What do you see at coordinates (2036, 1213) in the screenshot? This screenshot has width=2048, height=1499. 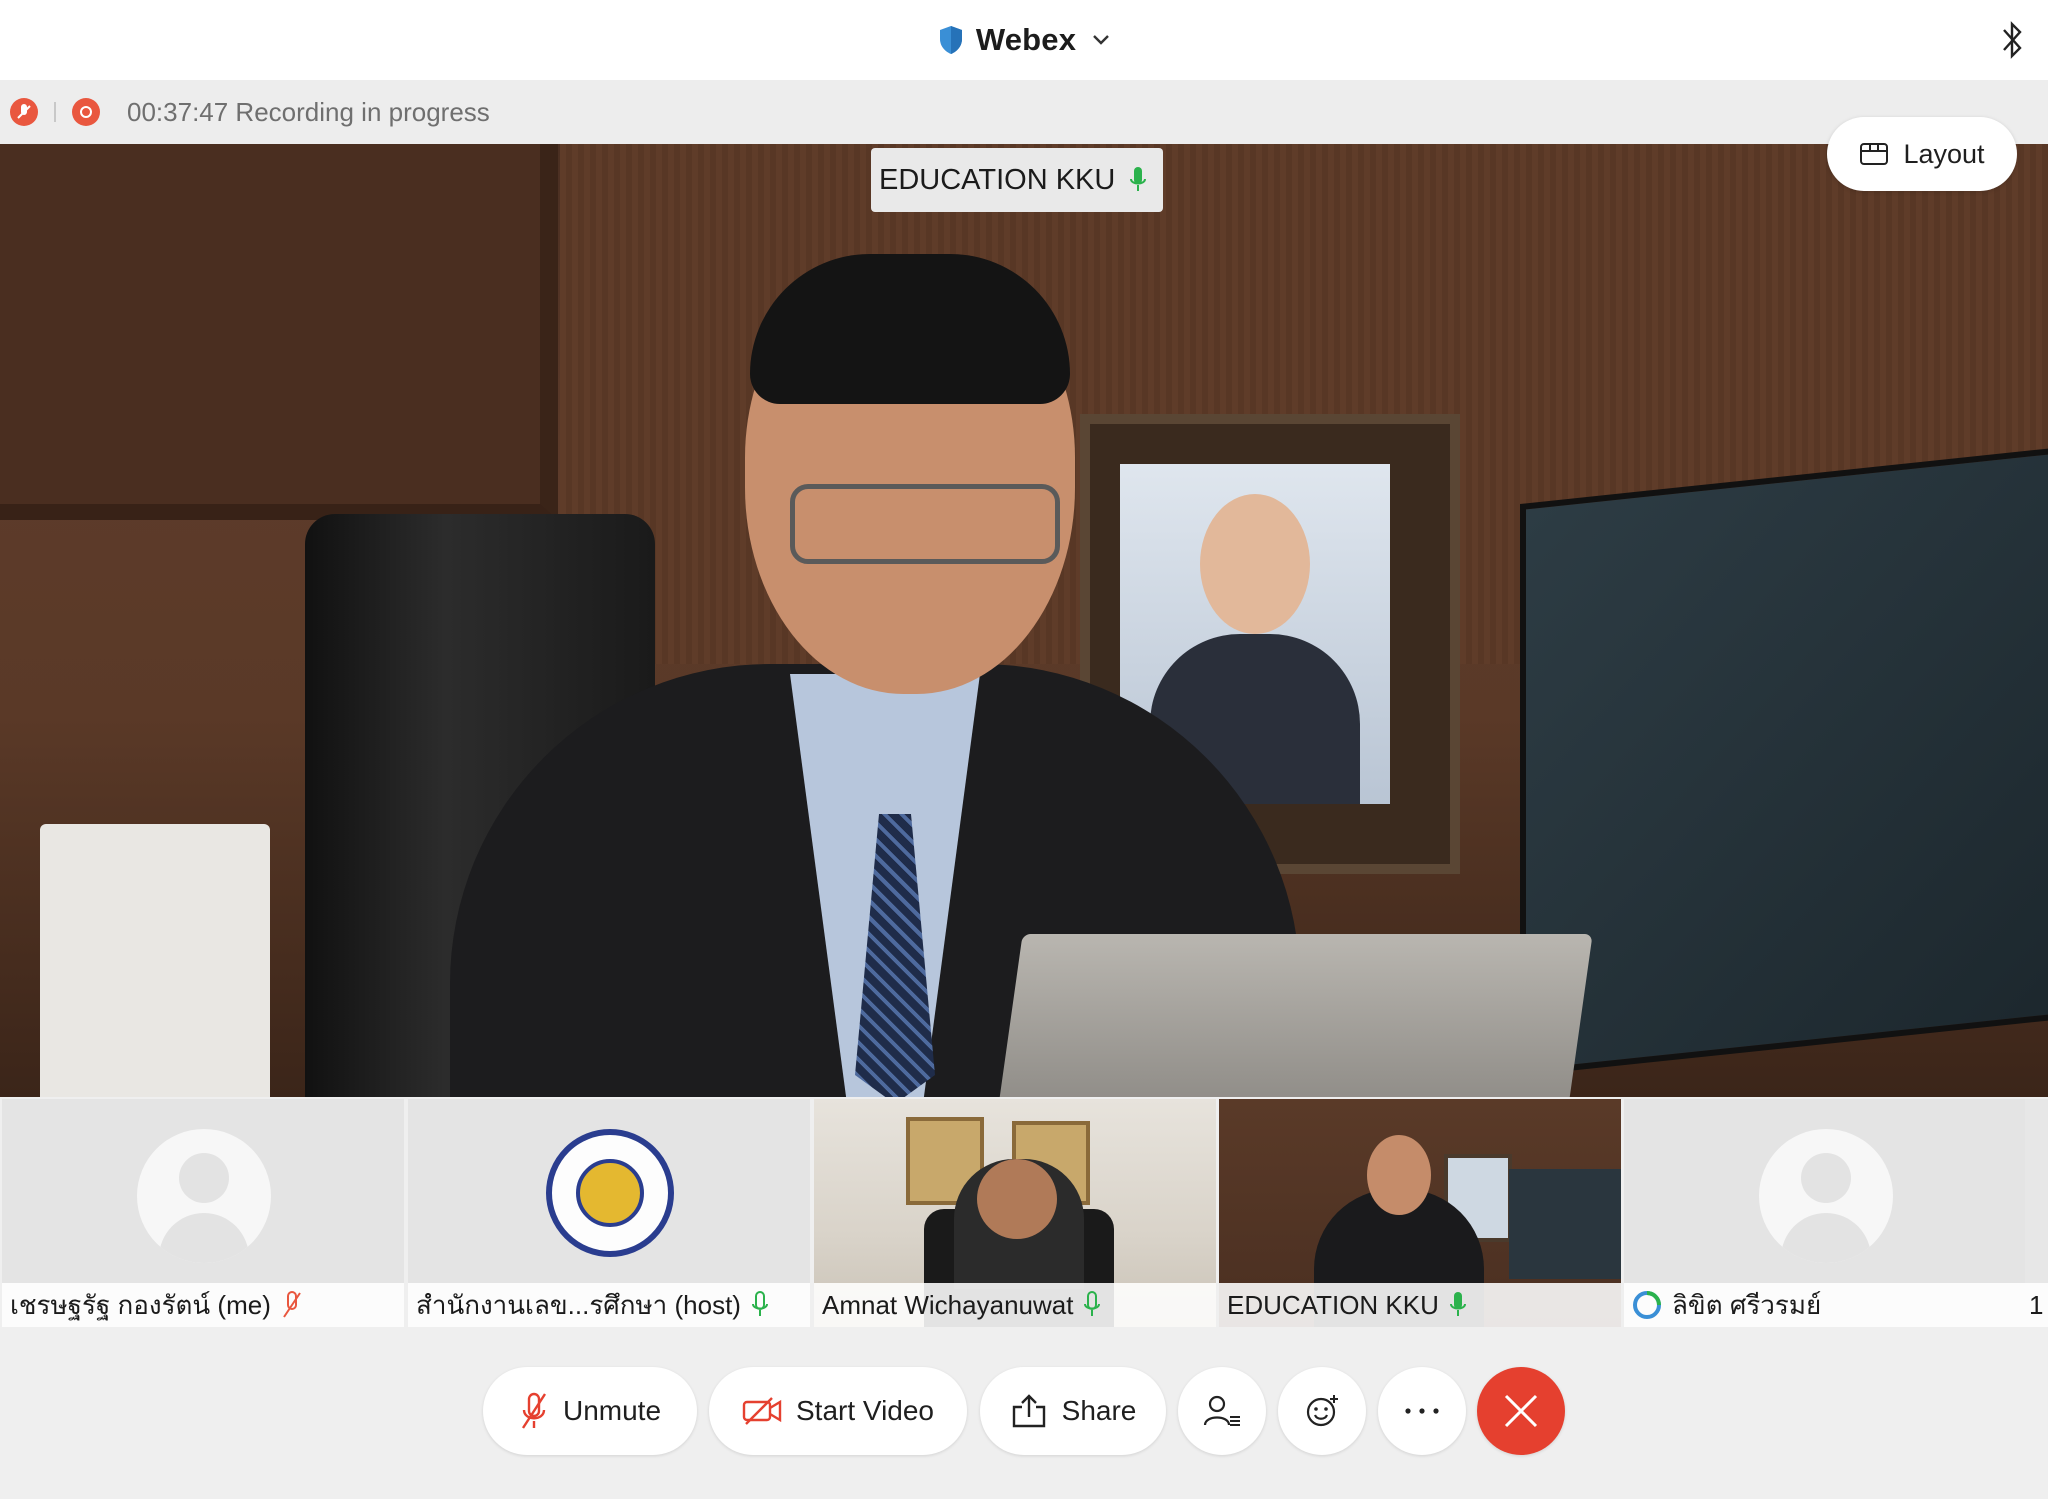 I see `participant-tile: 1` at bounding box center [2036, 1213].